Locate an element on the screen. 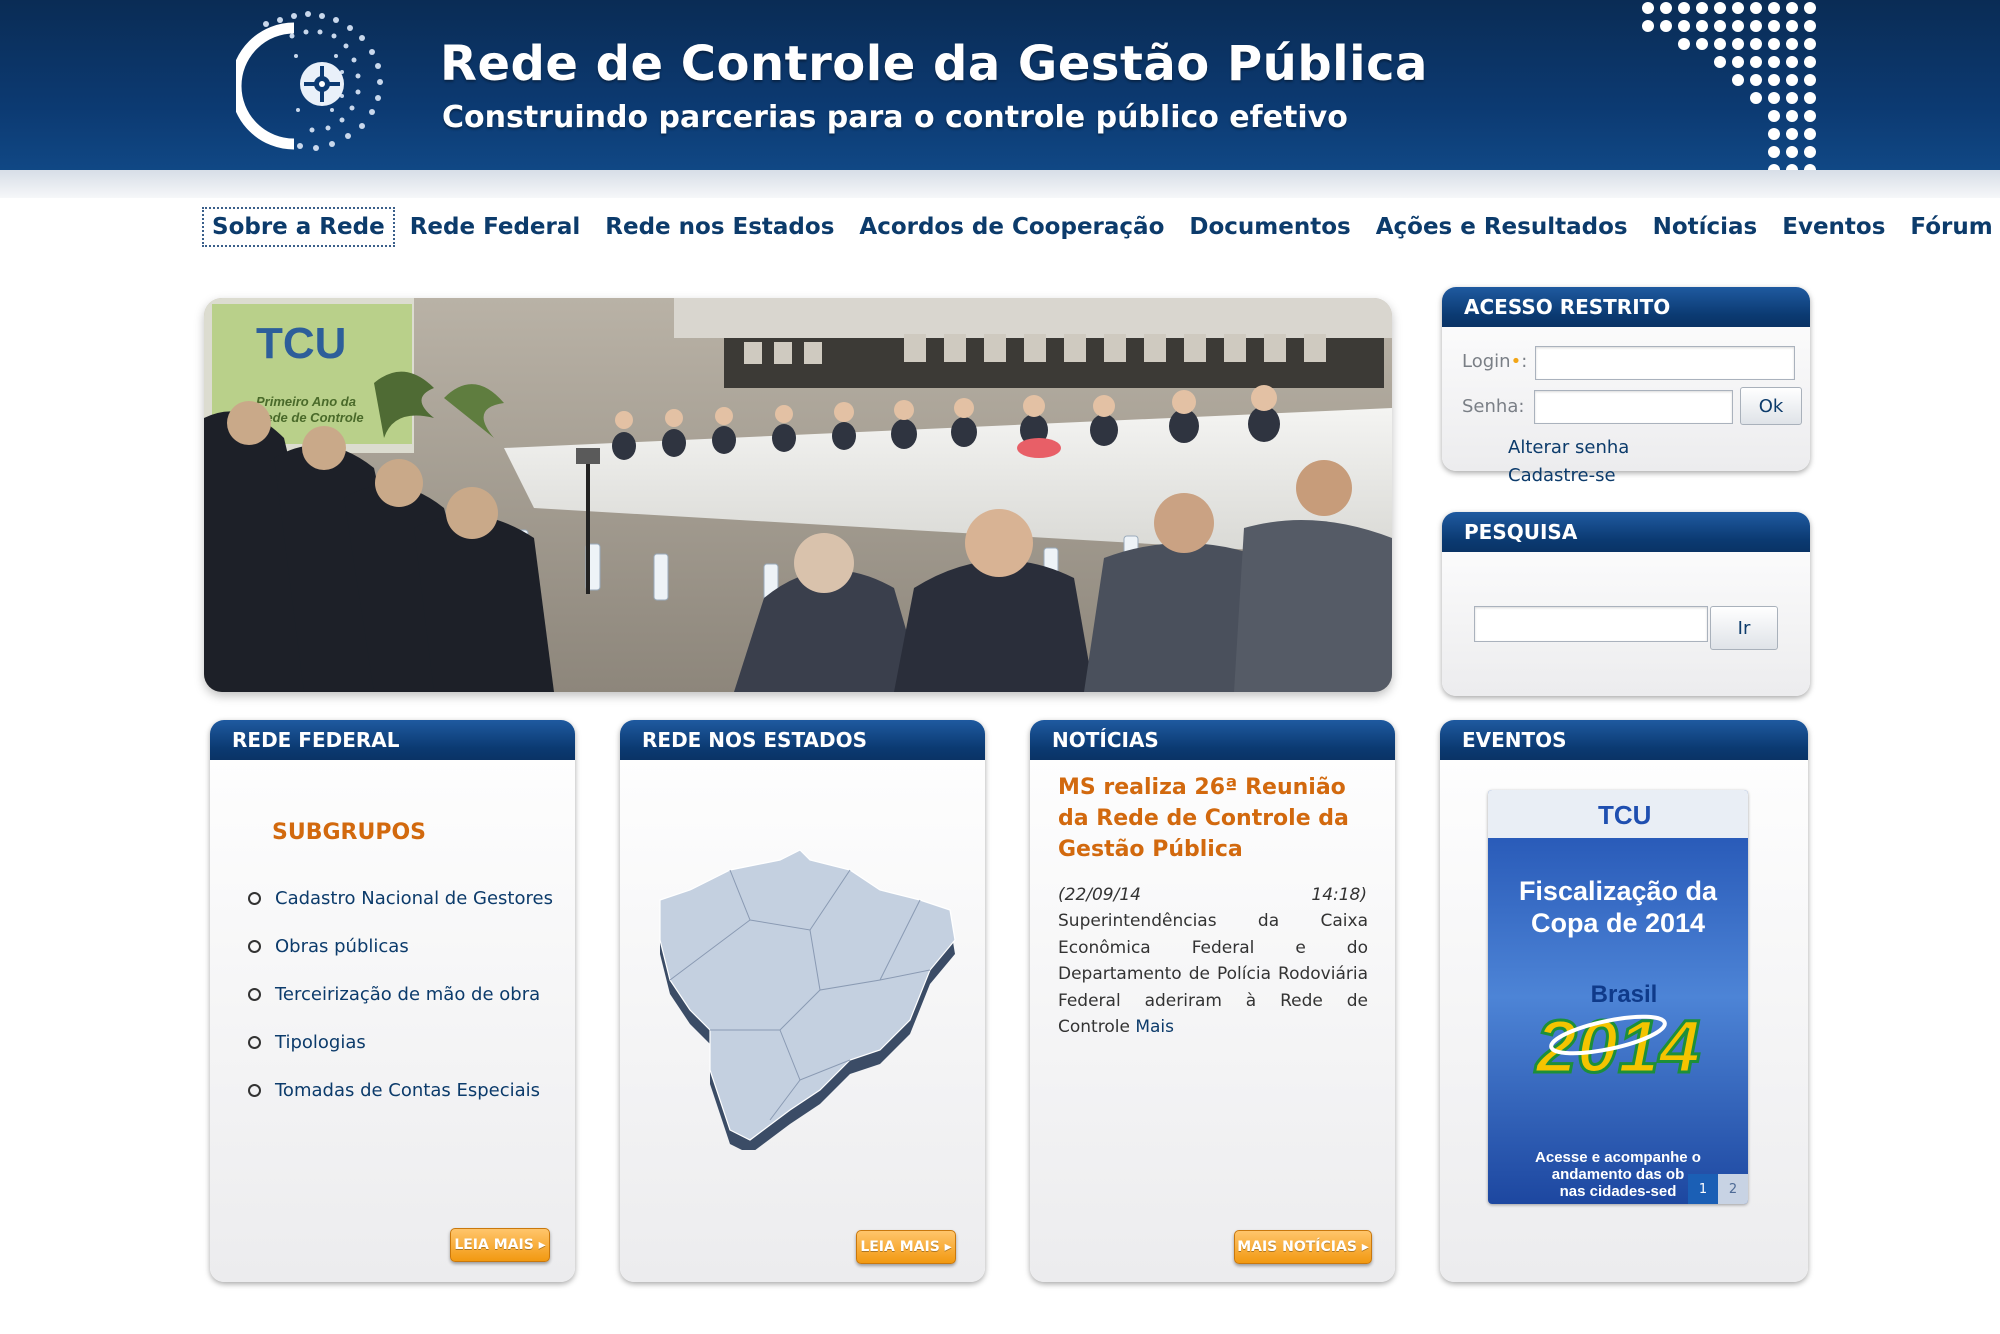 The image size is (2000, 1334). nav-rede-nos-estados: Rede nos Estados is located at coordinates (719, 227).